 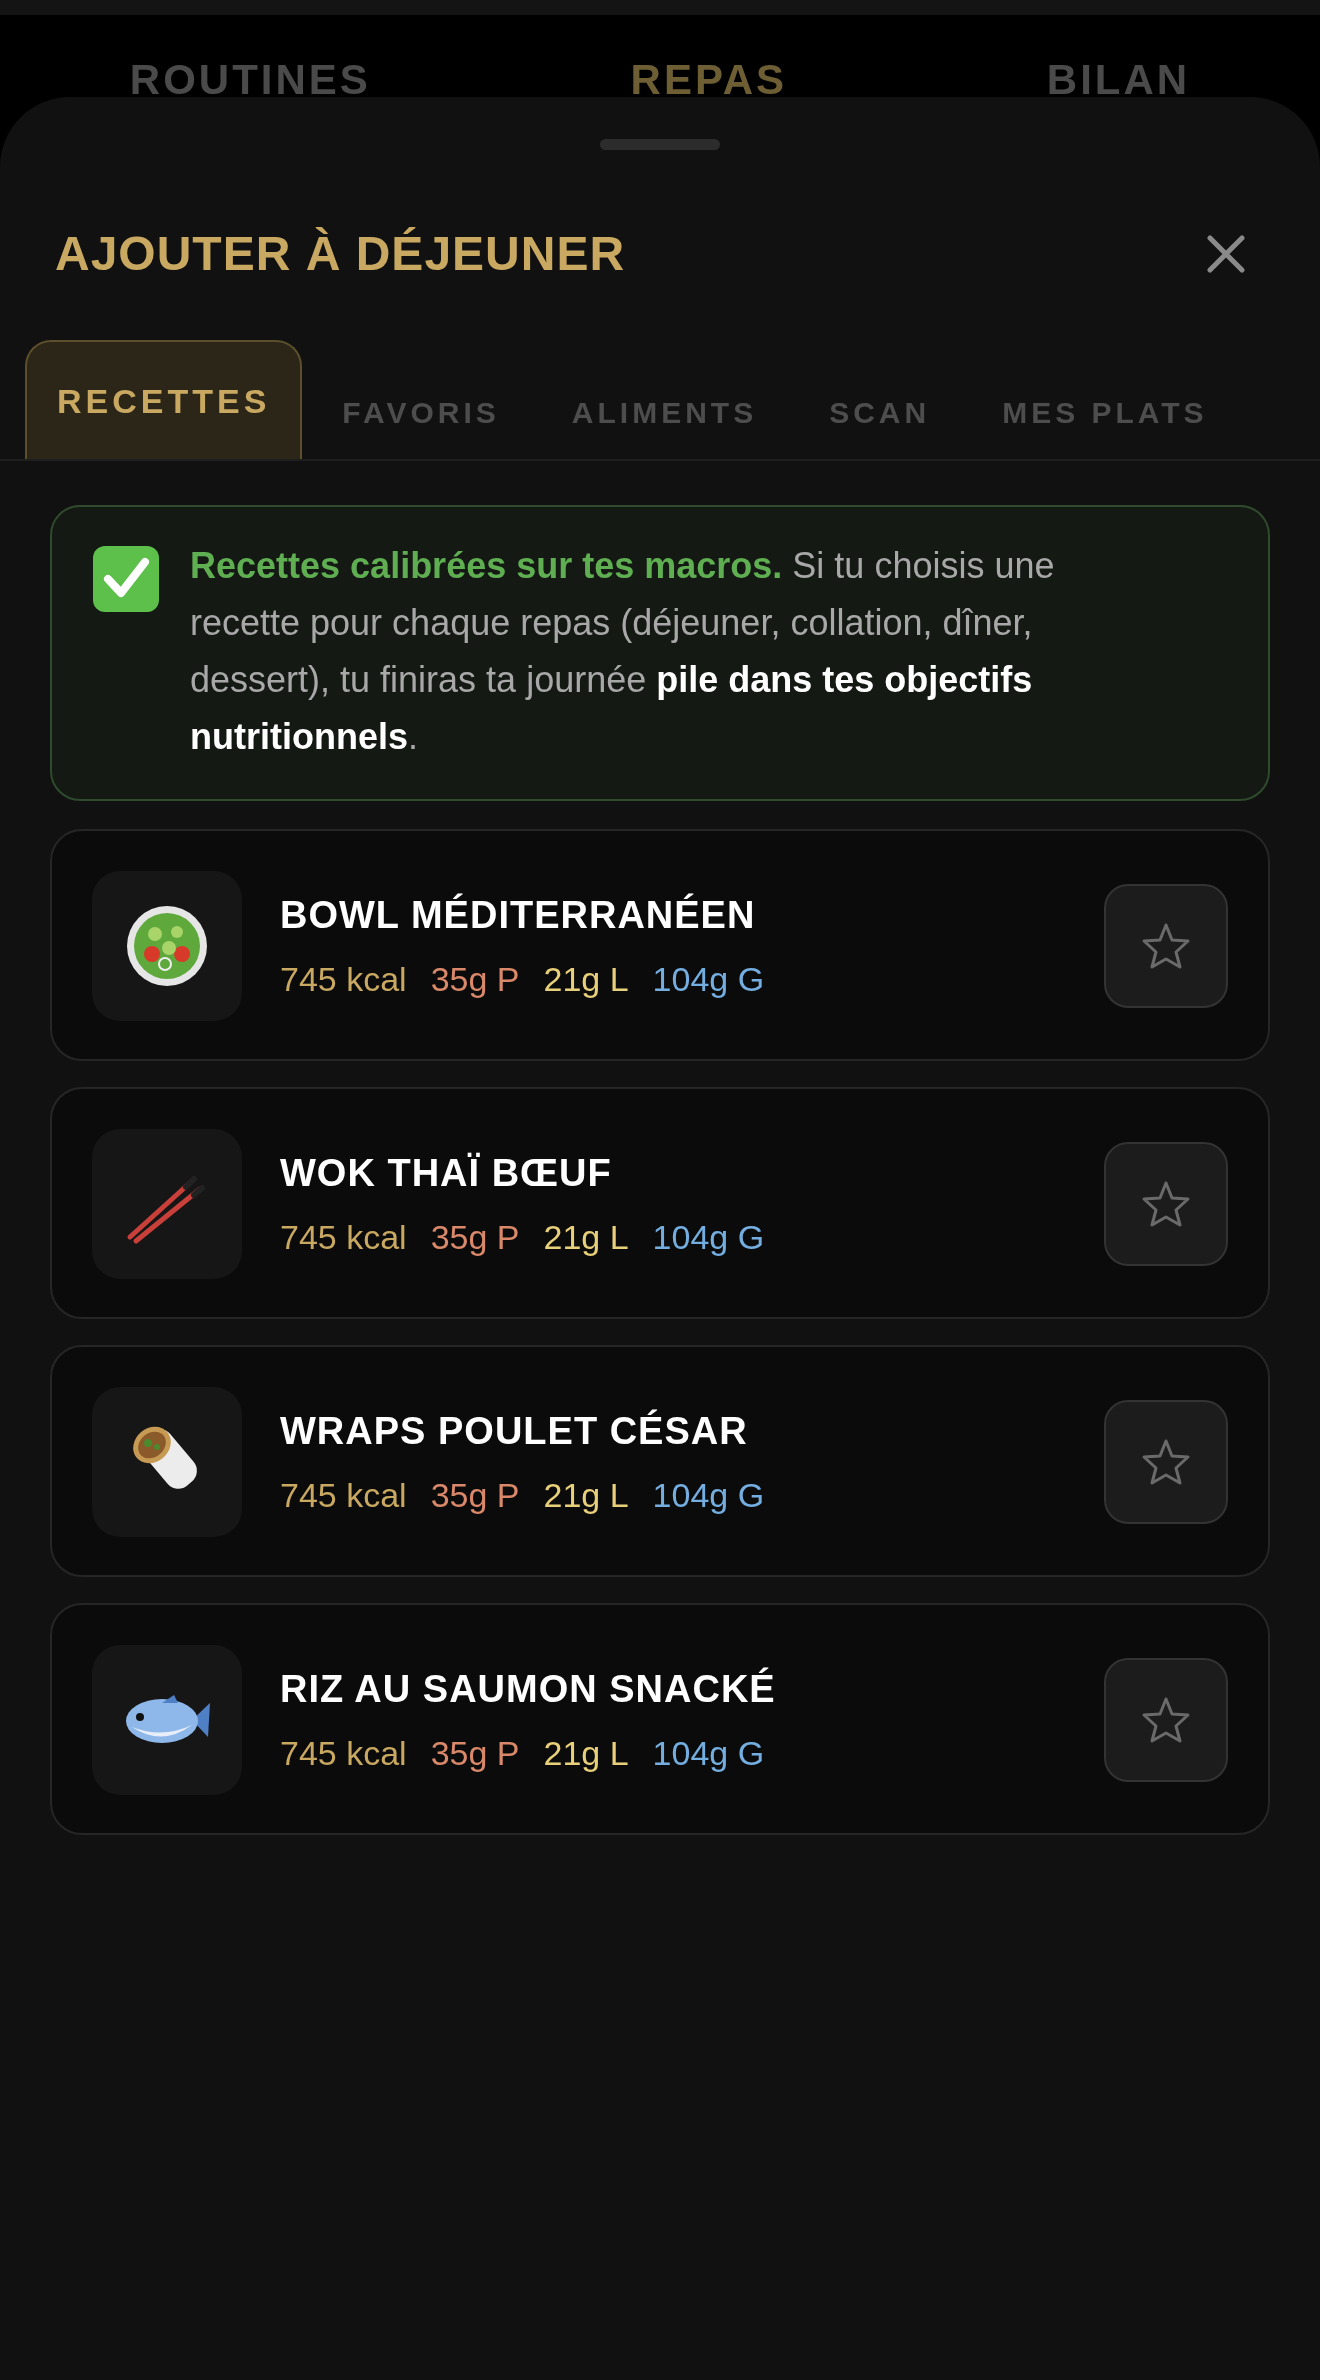 What do you see at coordinates (660, 1203) in the screenshot?
I see `recipe-card: WOK THAÏ BŒUF 745 kcal 35g P 21g L 104g G` at bounding box center [660, 1203].